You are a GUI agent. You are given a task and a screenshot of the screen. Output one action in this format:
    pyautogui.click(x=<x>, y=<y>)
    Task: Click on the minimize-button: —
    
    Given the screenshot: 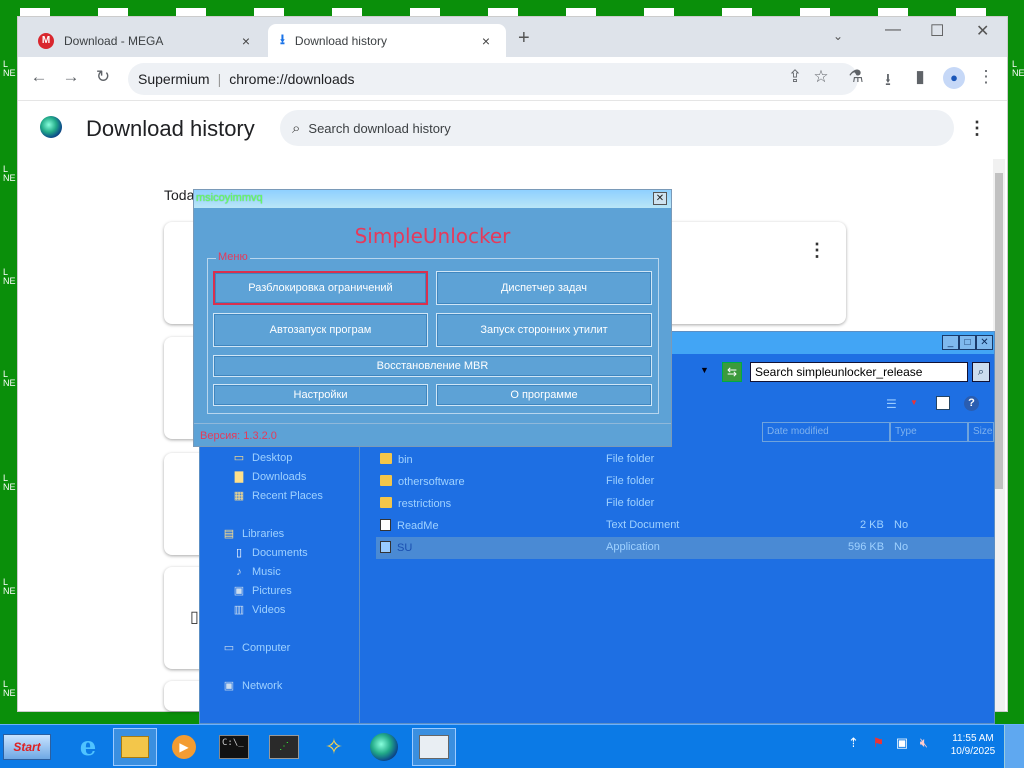 What is the action you would take?
    pyautogui.click(x=893, y=30)
    